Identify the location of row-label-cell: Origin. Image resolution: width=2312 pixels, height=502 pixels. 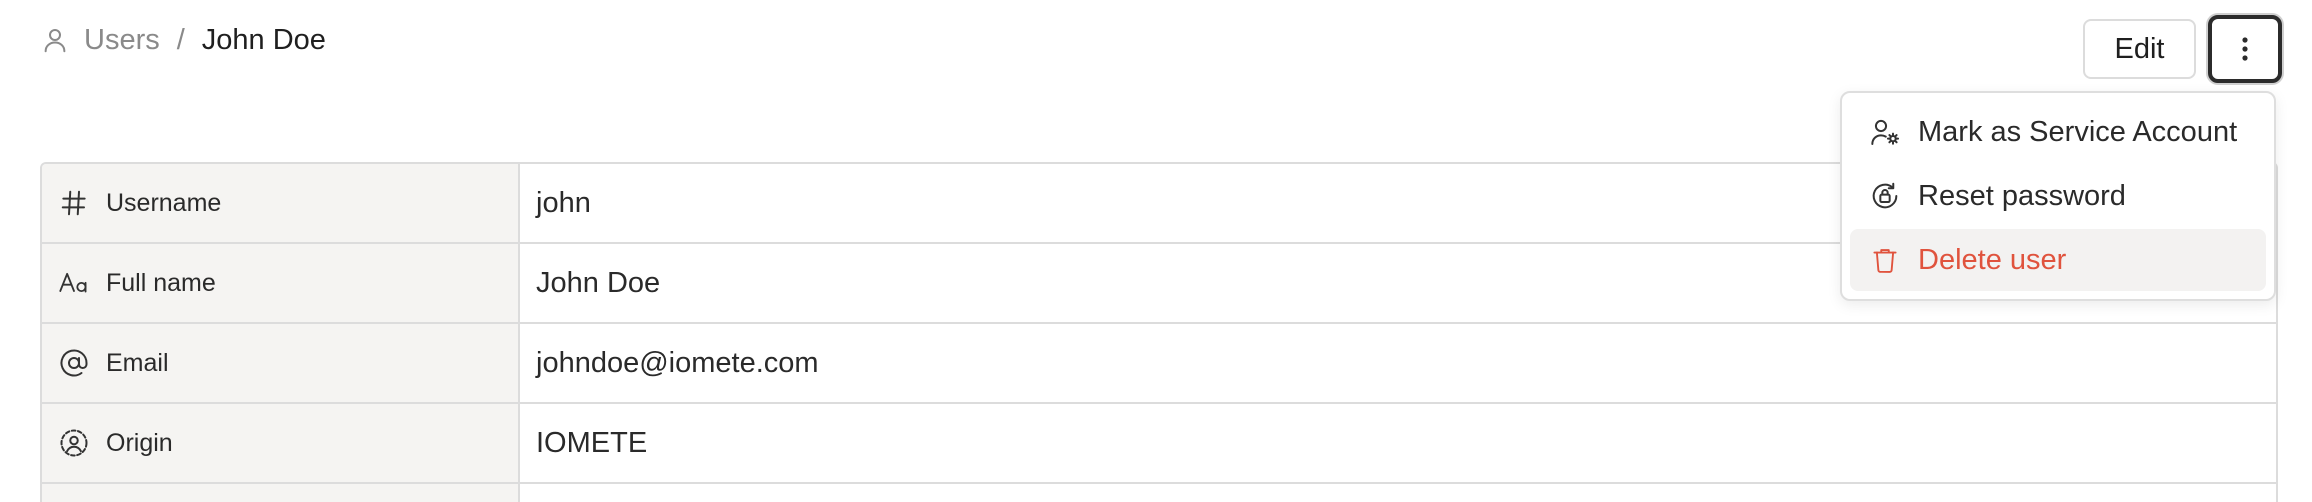
(281, 443).